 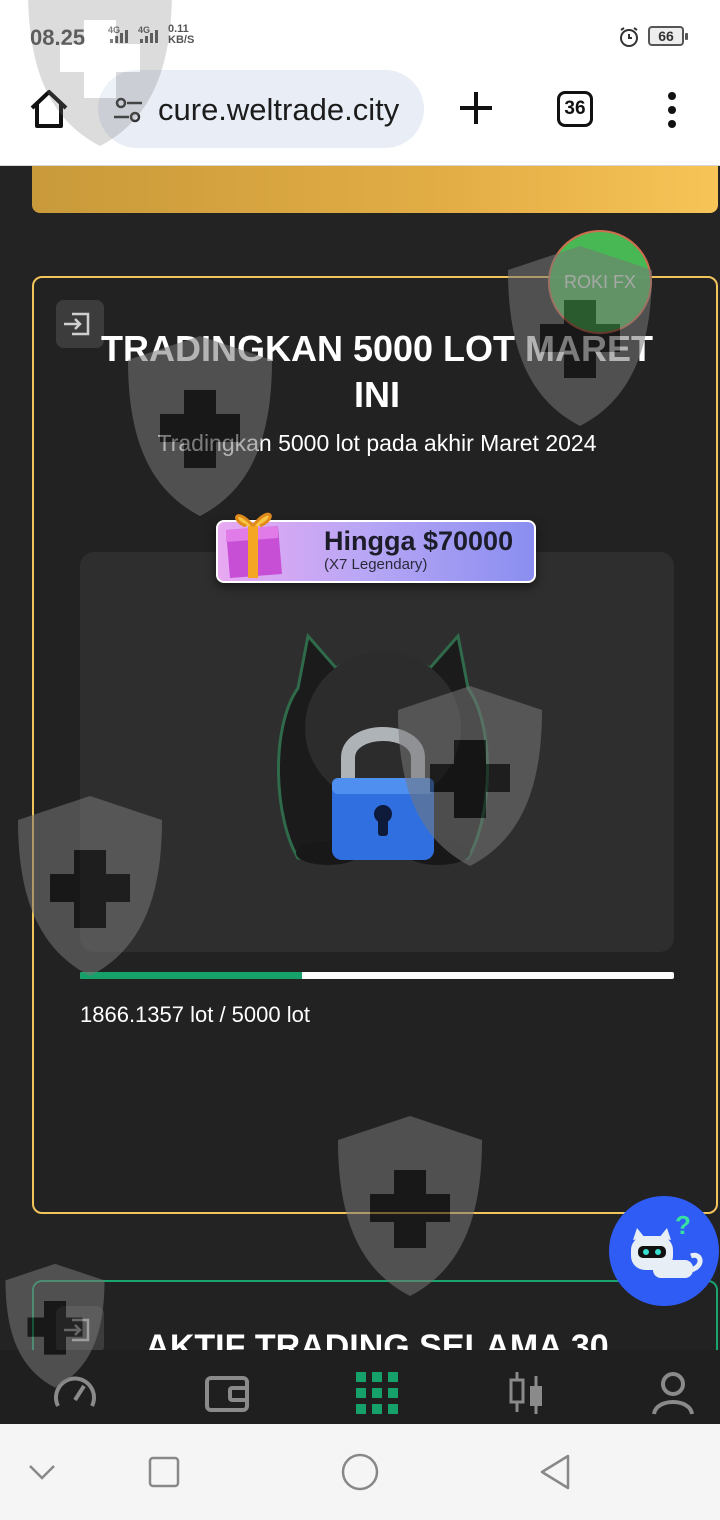 What do you see at coordinates (377, 975) in the screenshot?
I see `progress-bar` at bounding box center [377, 975].